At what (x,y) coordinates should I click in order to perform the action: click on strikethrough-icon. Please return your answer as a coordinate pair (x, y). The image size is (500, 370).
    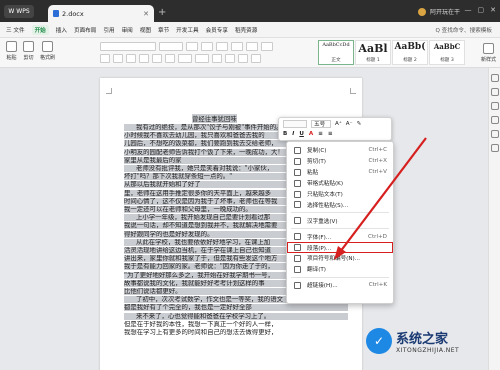
    Looking at the image, I should click on (144, 58).